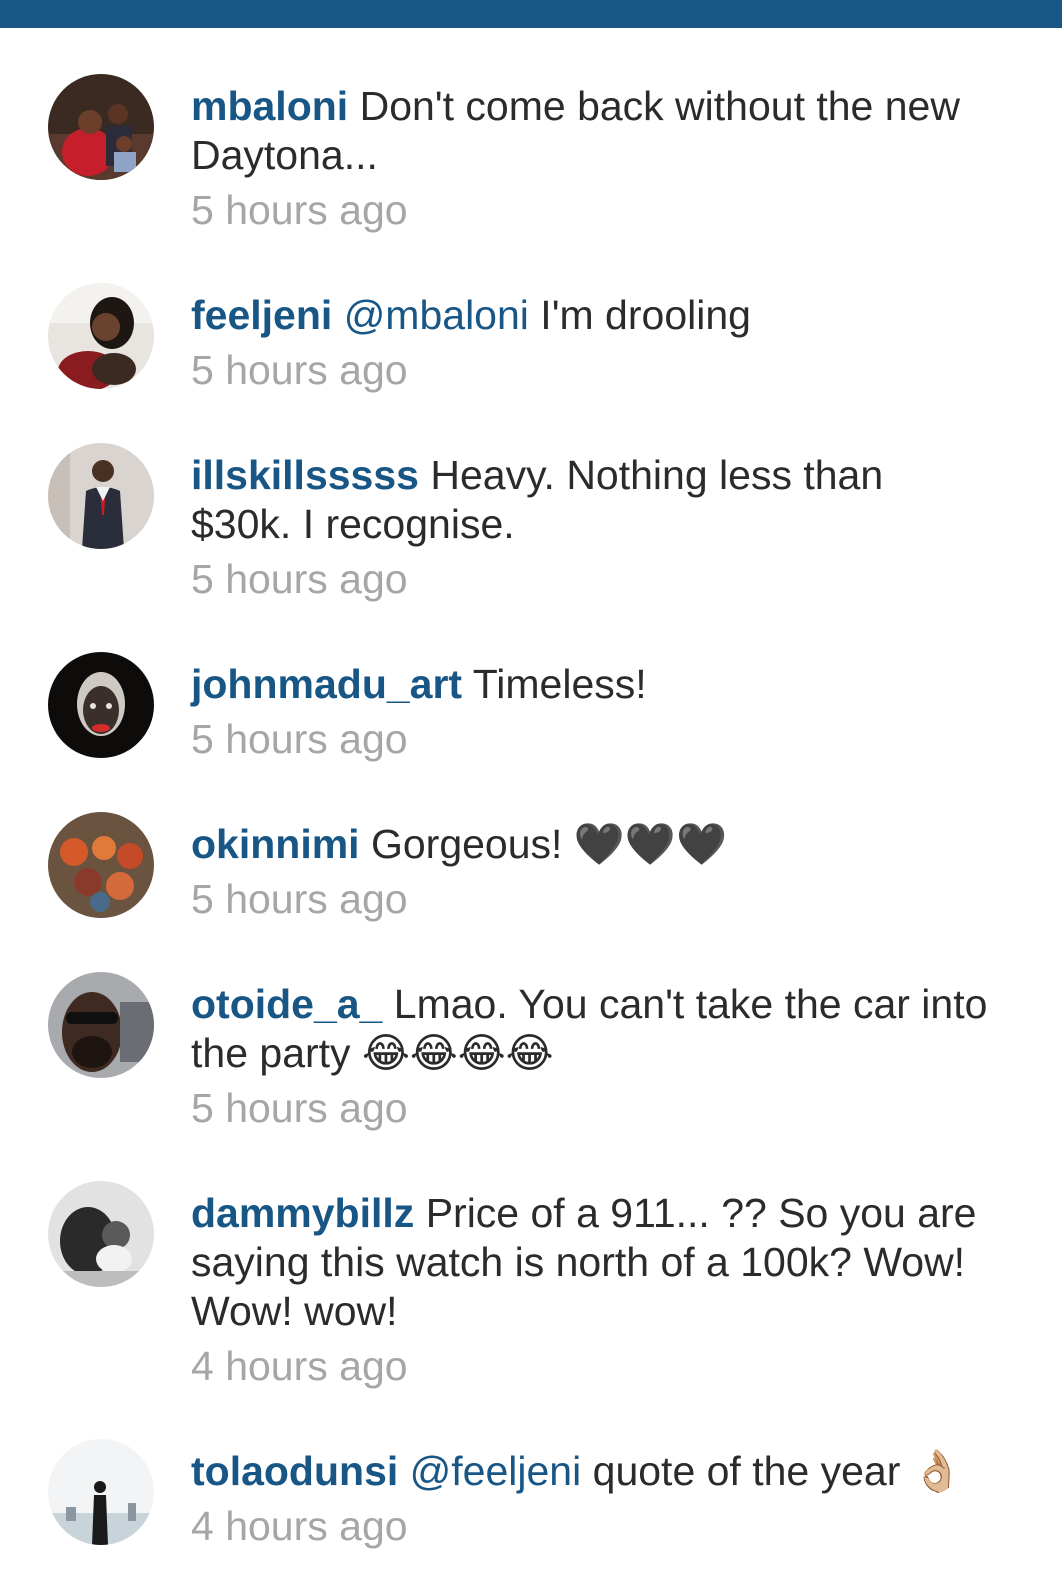 This screenshot has width=1062, height=1584. What do you see at coordinates (261, 315) in the screenshot?
I see `username-link: feeljeni` at bounding box center [261, 315].